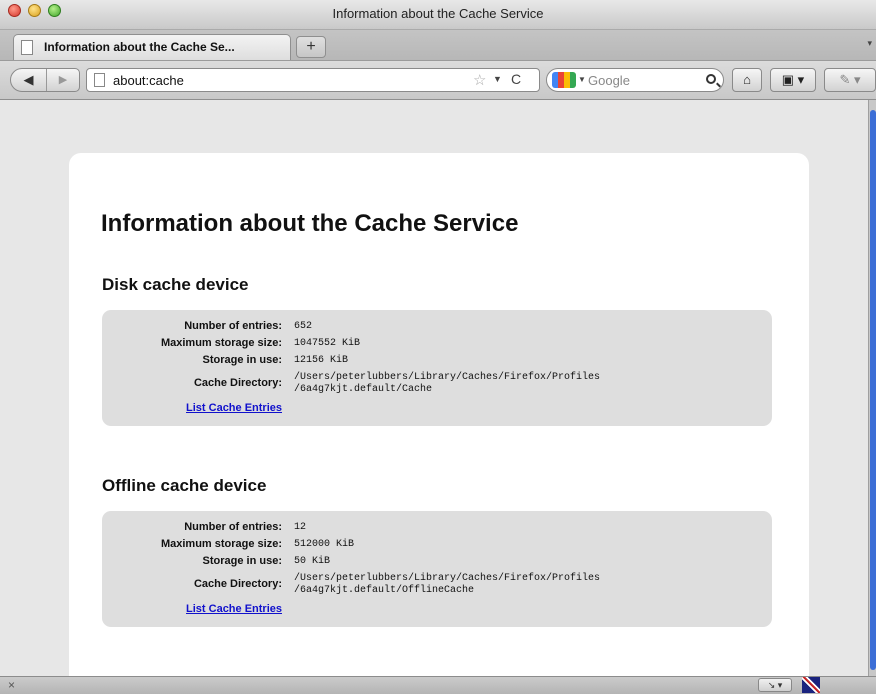  I want to click on row-value: 1047552 KiB, so click(327, 343).